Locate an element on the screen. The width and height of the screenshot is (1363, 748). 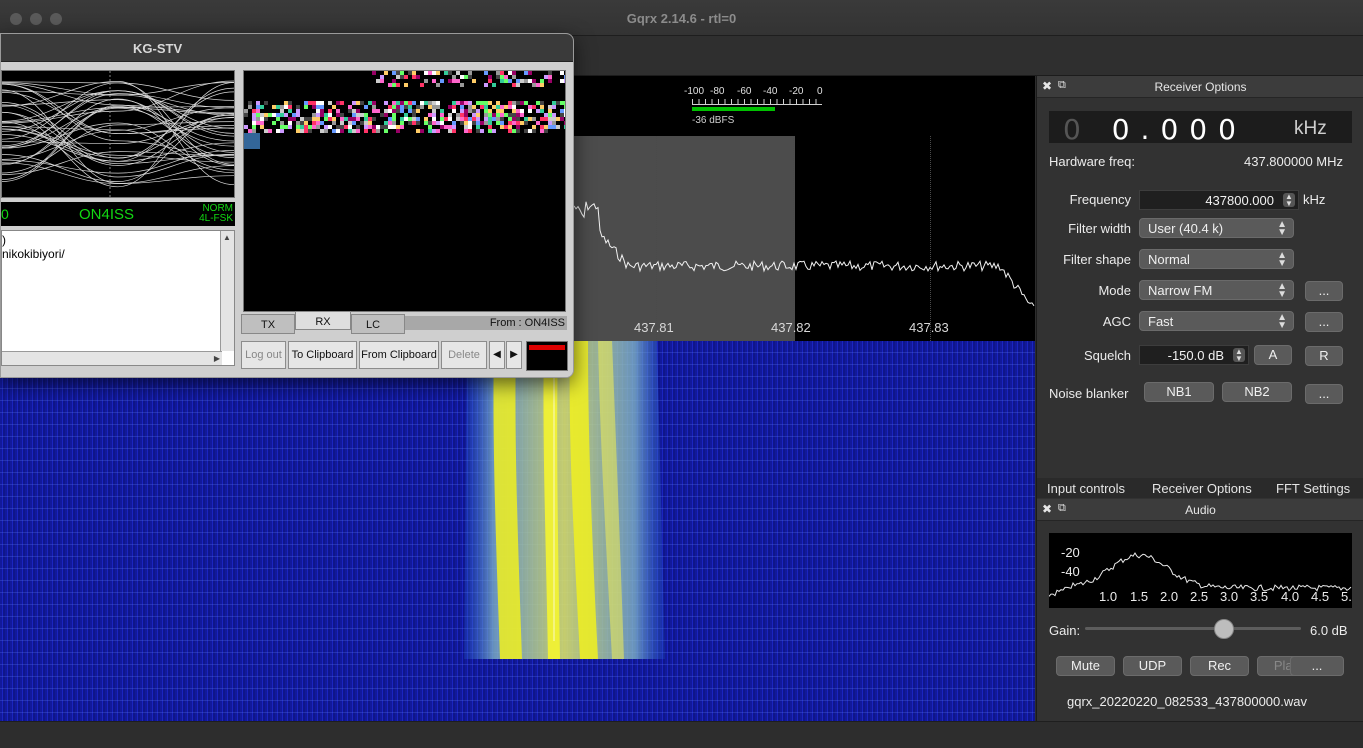
frequency-display: 0 0.000 kHz is located at coordinates (1200, 128).